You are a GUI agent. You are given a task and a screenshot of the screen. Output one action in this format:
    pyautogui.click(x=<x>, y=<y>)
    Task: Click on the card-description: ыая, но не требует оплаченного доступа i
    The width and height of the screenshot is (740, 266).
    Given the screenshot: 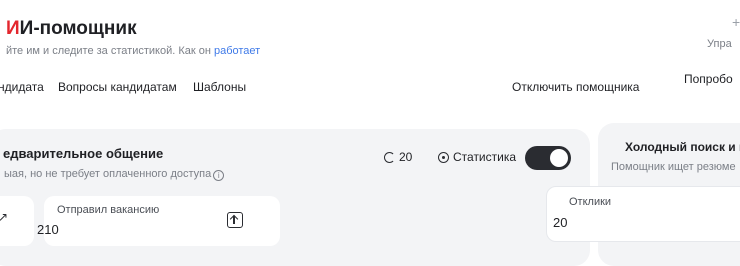 What is the action you would take?
    pyautogui.click(x=114, y=174)
    